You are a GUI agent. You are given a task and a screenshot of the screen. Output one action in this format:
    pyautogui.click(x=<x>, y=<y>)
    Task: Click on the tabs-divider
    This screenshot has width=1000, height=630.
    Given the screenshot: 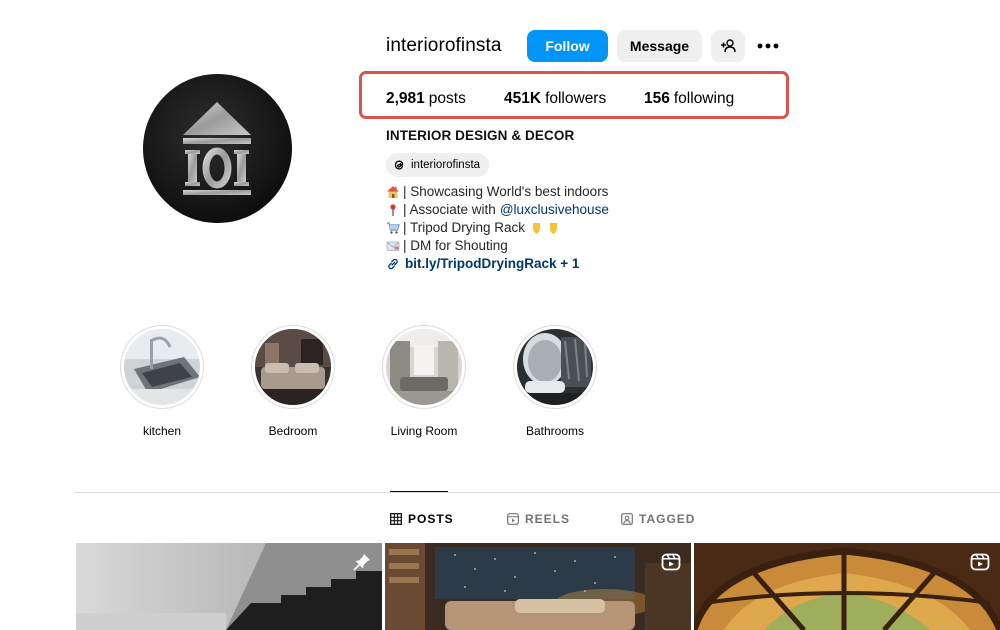 What is the action you would take?
    pyautogui.click(x=537, y=492)
    